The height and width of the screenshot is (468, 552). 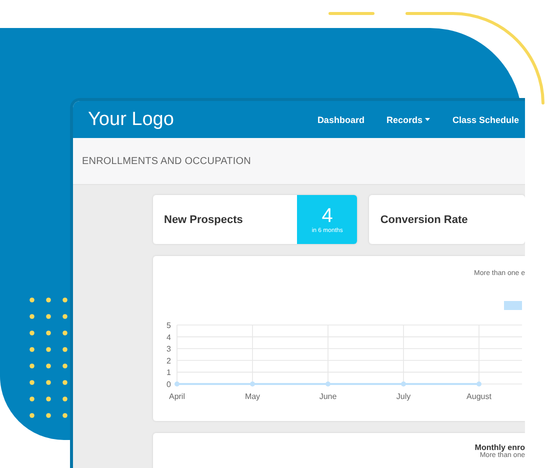 I want to click on y-tick-label: 5, so click(x=168, y=325).